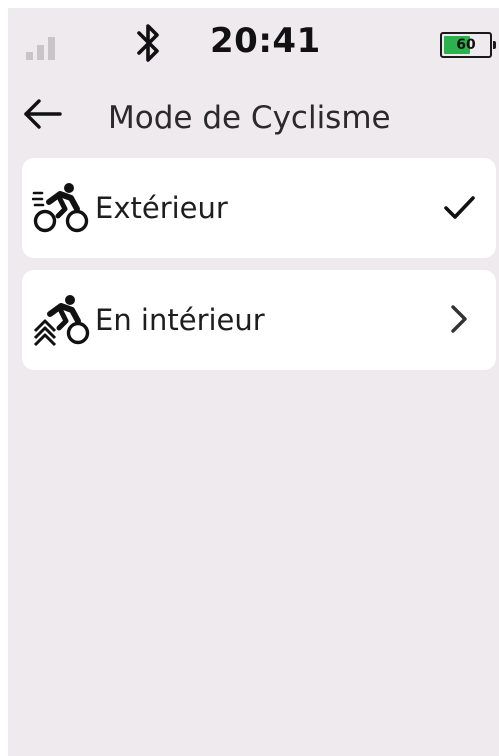  I want to click on page-title: Mode de Cyclisme, so click(249, 118).